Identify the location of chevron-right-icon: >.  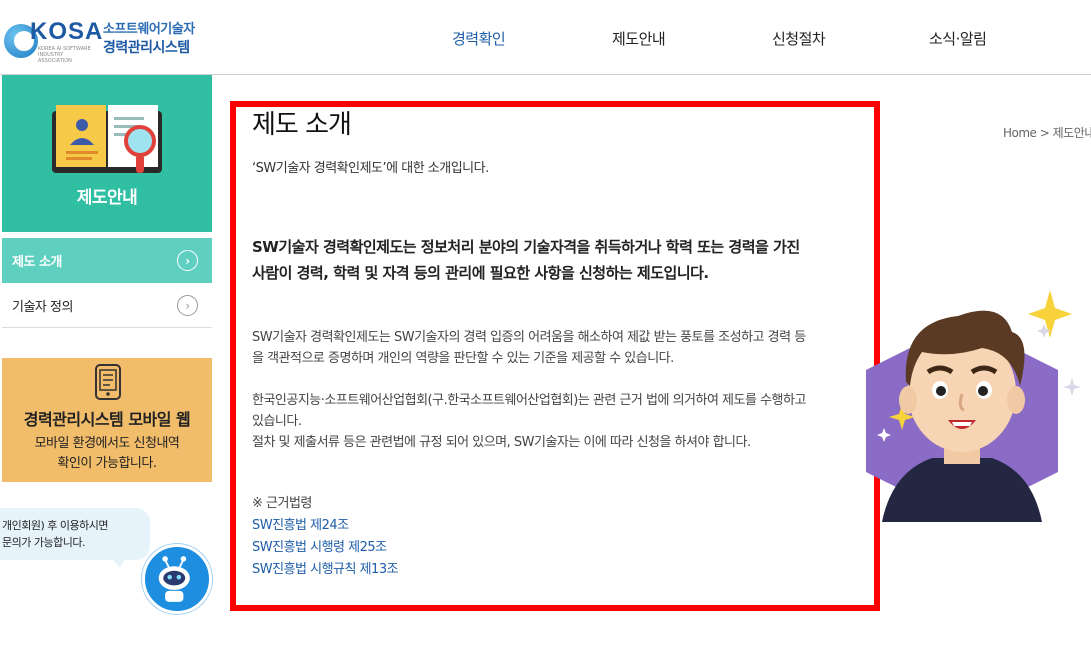
(1046, 133).